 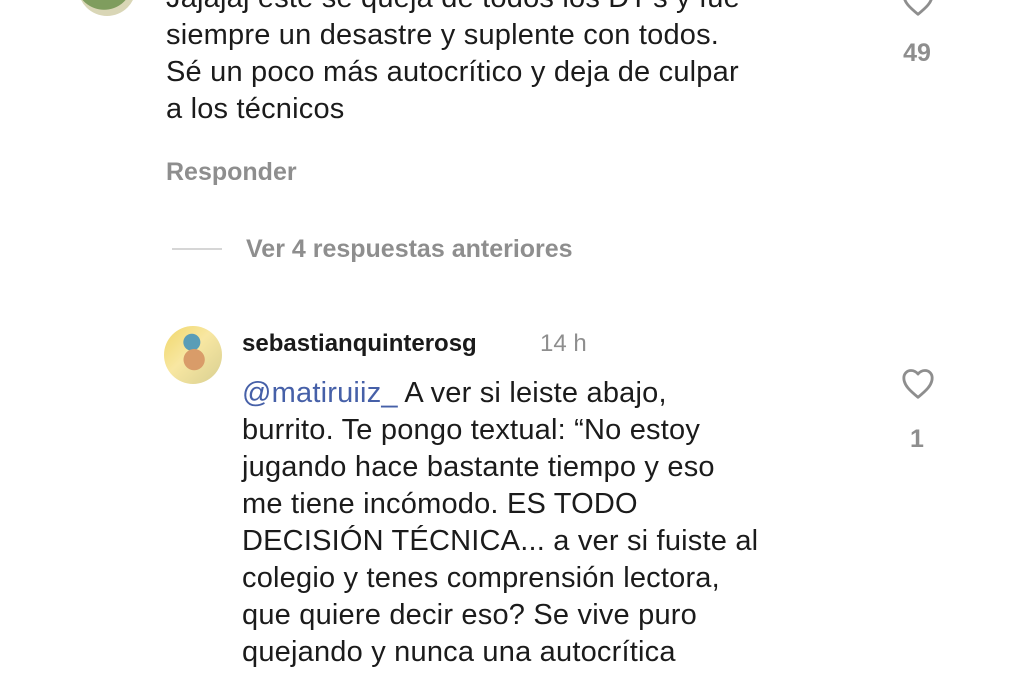 What do you see at coordinates (320, 393) in the screenshot?
I see `mentioned-user-link: @matiruiiz_` at bounding box center [320, 393].